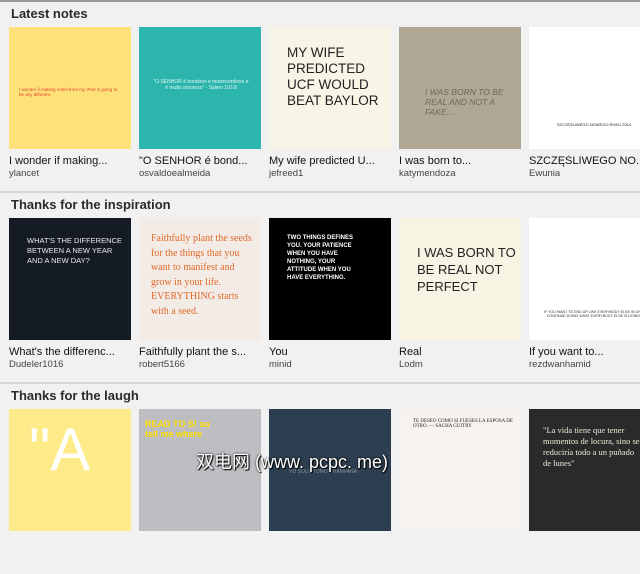 The image size is (640, 574). What do you see at coordinates (584, 88) in the screenshot?
I see `note-thumbnail: SZCZĘŚLIWEGO NOWEGO ROKU 2014` at bounding box center [584, 88].